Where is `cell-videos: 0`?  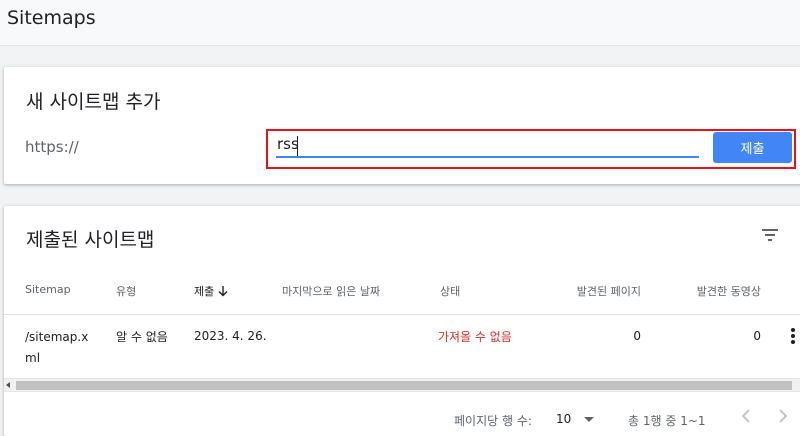 cell-videos: 0 is located at coordinates (757, 336).